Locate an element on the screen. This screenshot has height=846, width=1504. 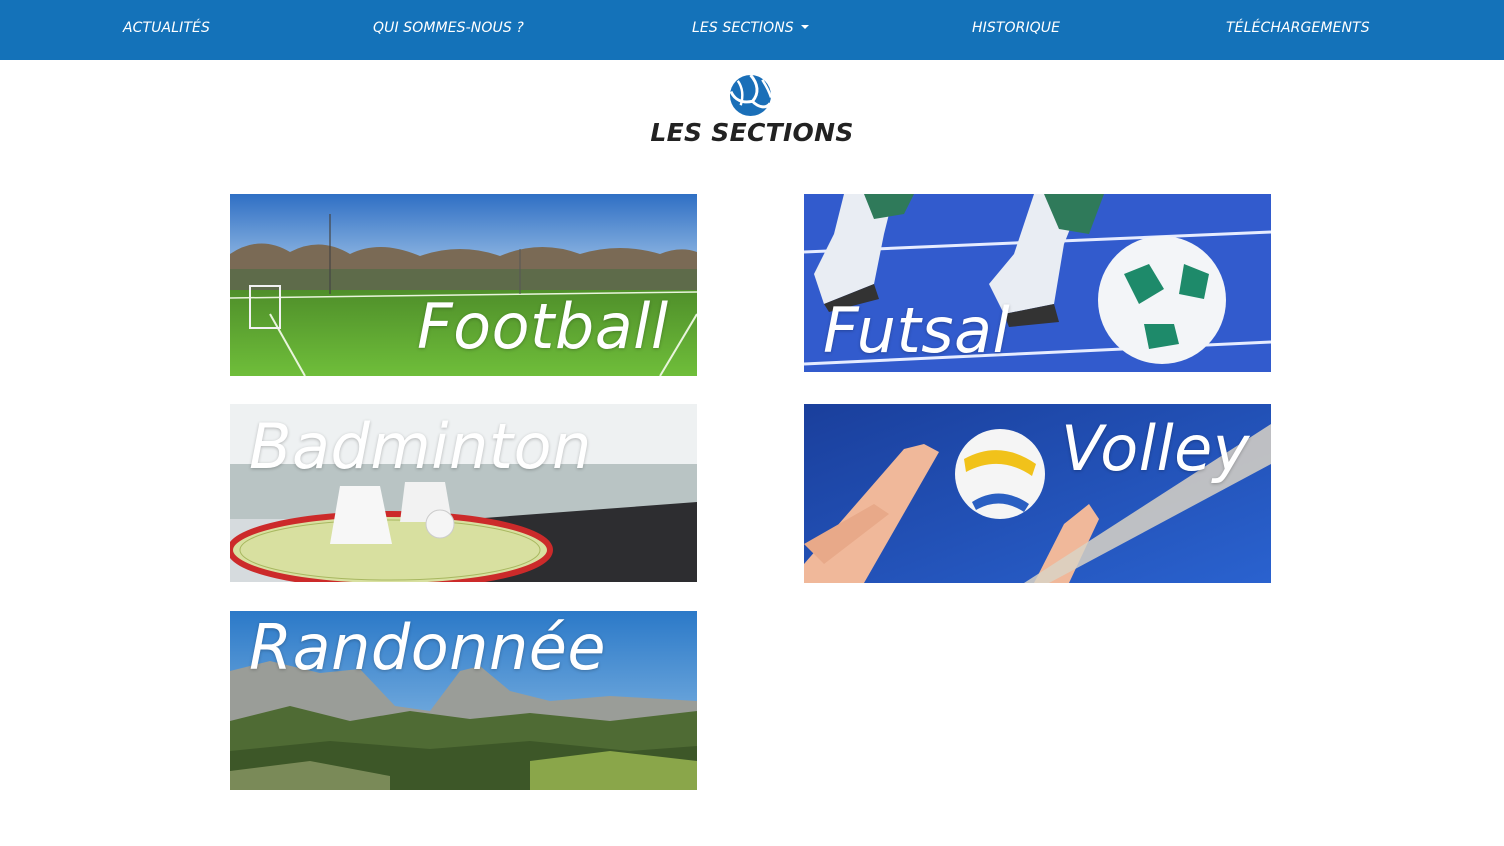
section-card-badminton: Badminton is located at coordinates (463, 493).